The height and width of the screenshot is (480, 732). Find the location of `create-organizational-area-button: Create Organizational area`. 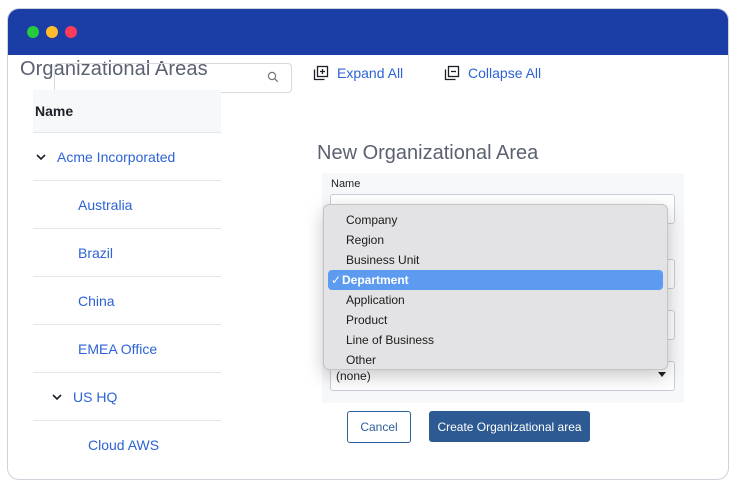

create-organizational-area-button: Create Organizational area is located at coordinates (509, 426).